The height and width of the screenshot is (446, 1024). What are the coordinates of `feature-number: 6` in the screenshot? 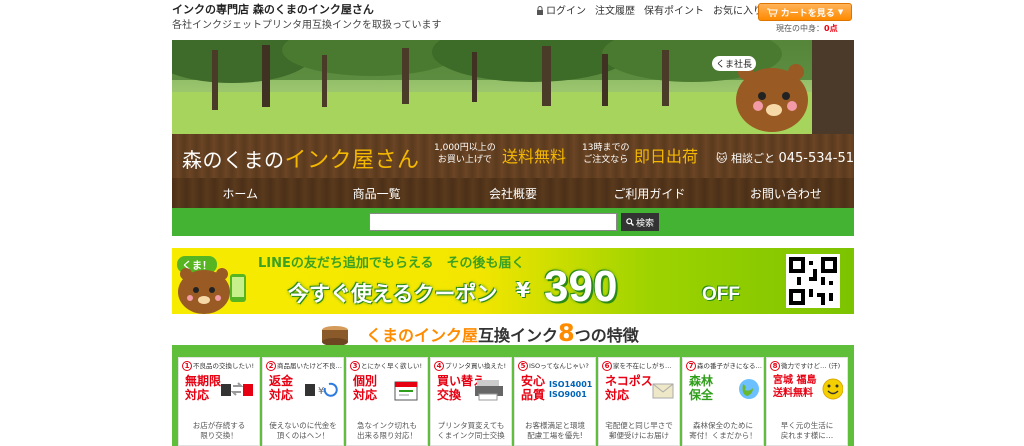 It's located at (607, 366).